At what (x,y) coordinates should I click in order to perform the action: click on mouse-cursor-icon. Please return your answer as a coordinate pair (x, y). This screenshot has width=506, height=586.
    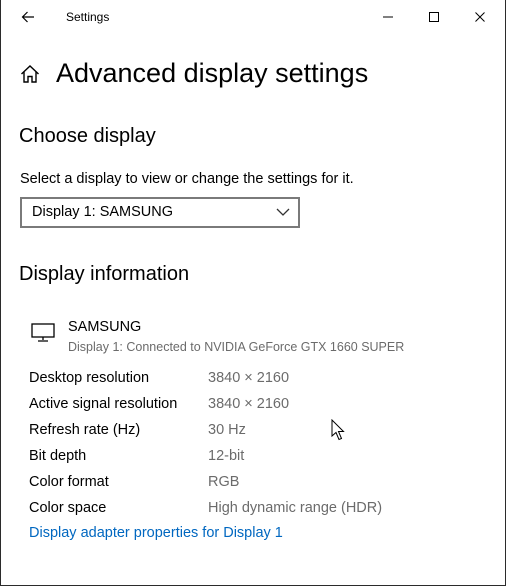
    Looking at the image, I should click on (338, 430).